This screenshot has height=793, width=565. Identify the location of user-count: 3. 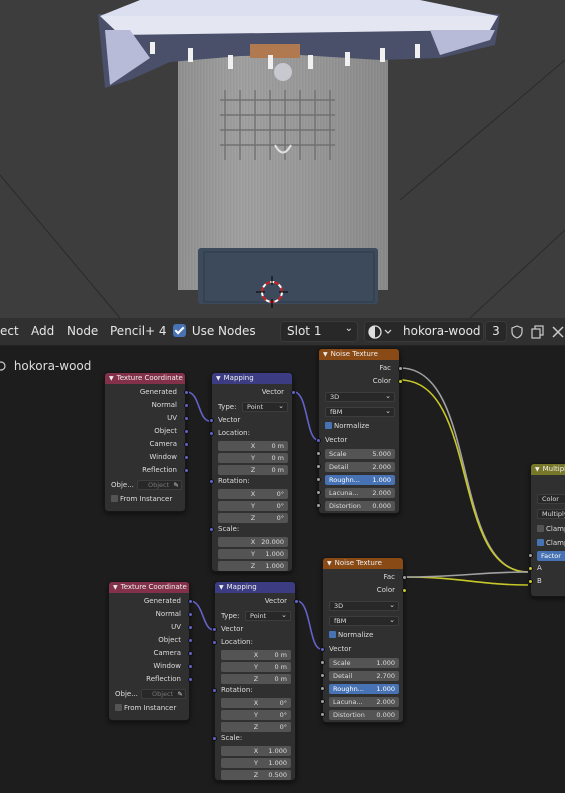
(496, 331).